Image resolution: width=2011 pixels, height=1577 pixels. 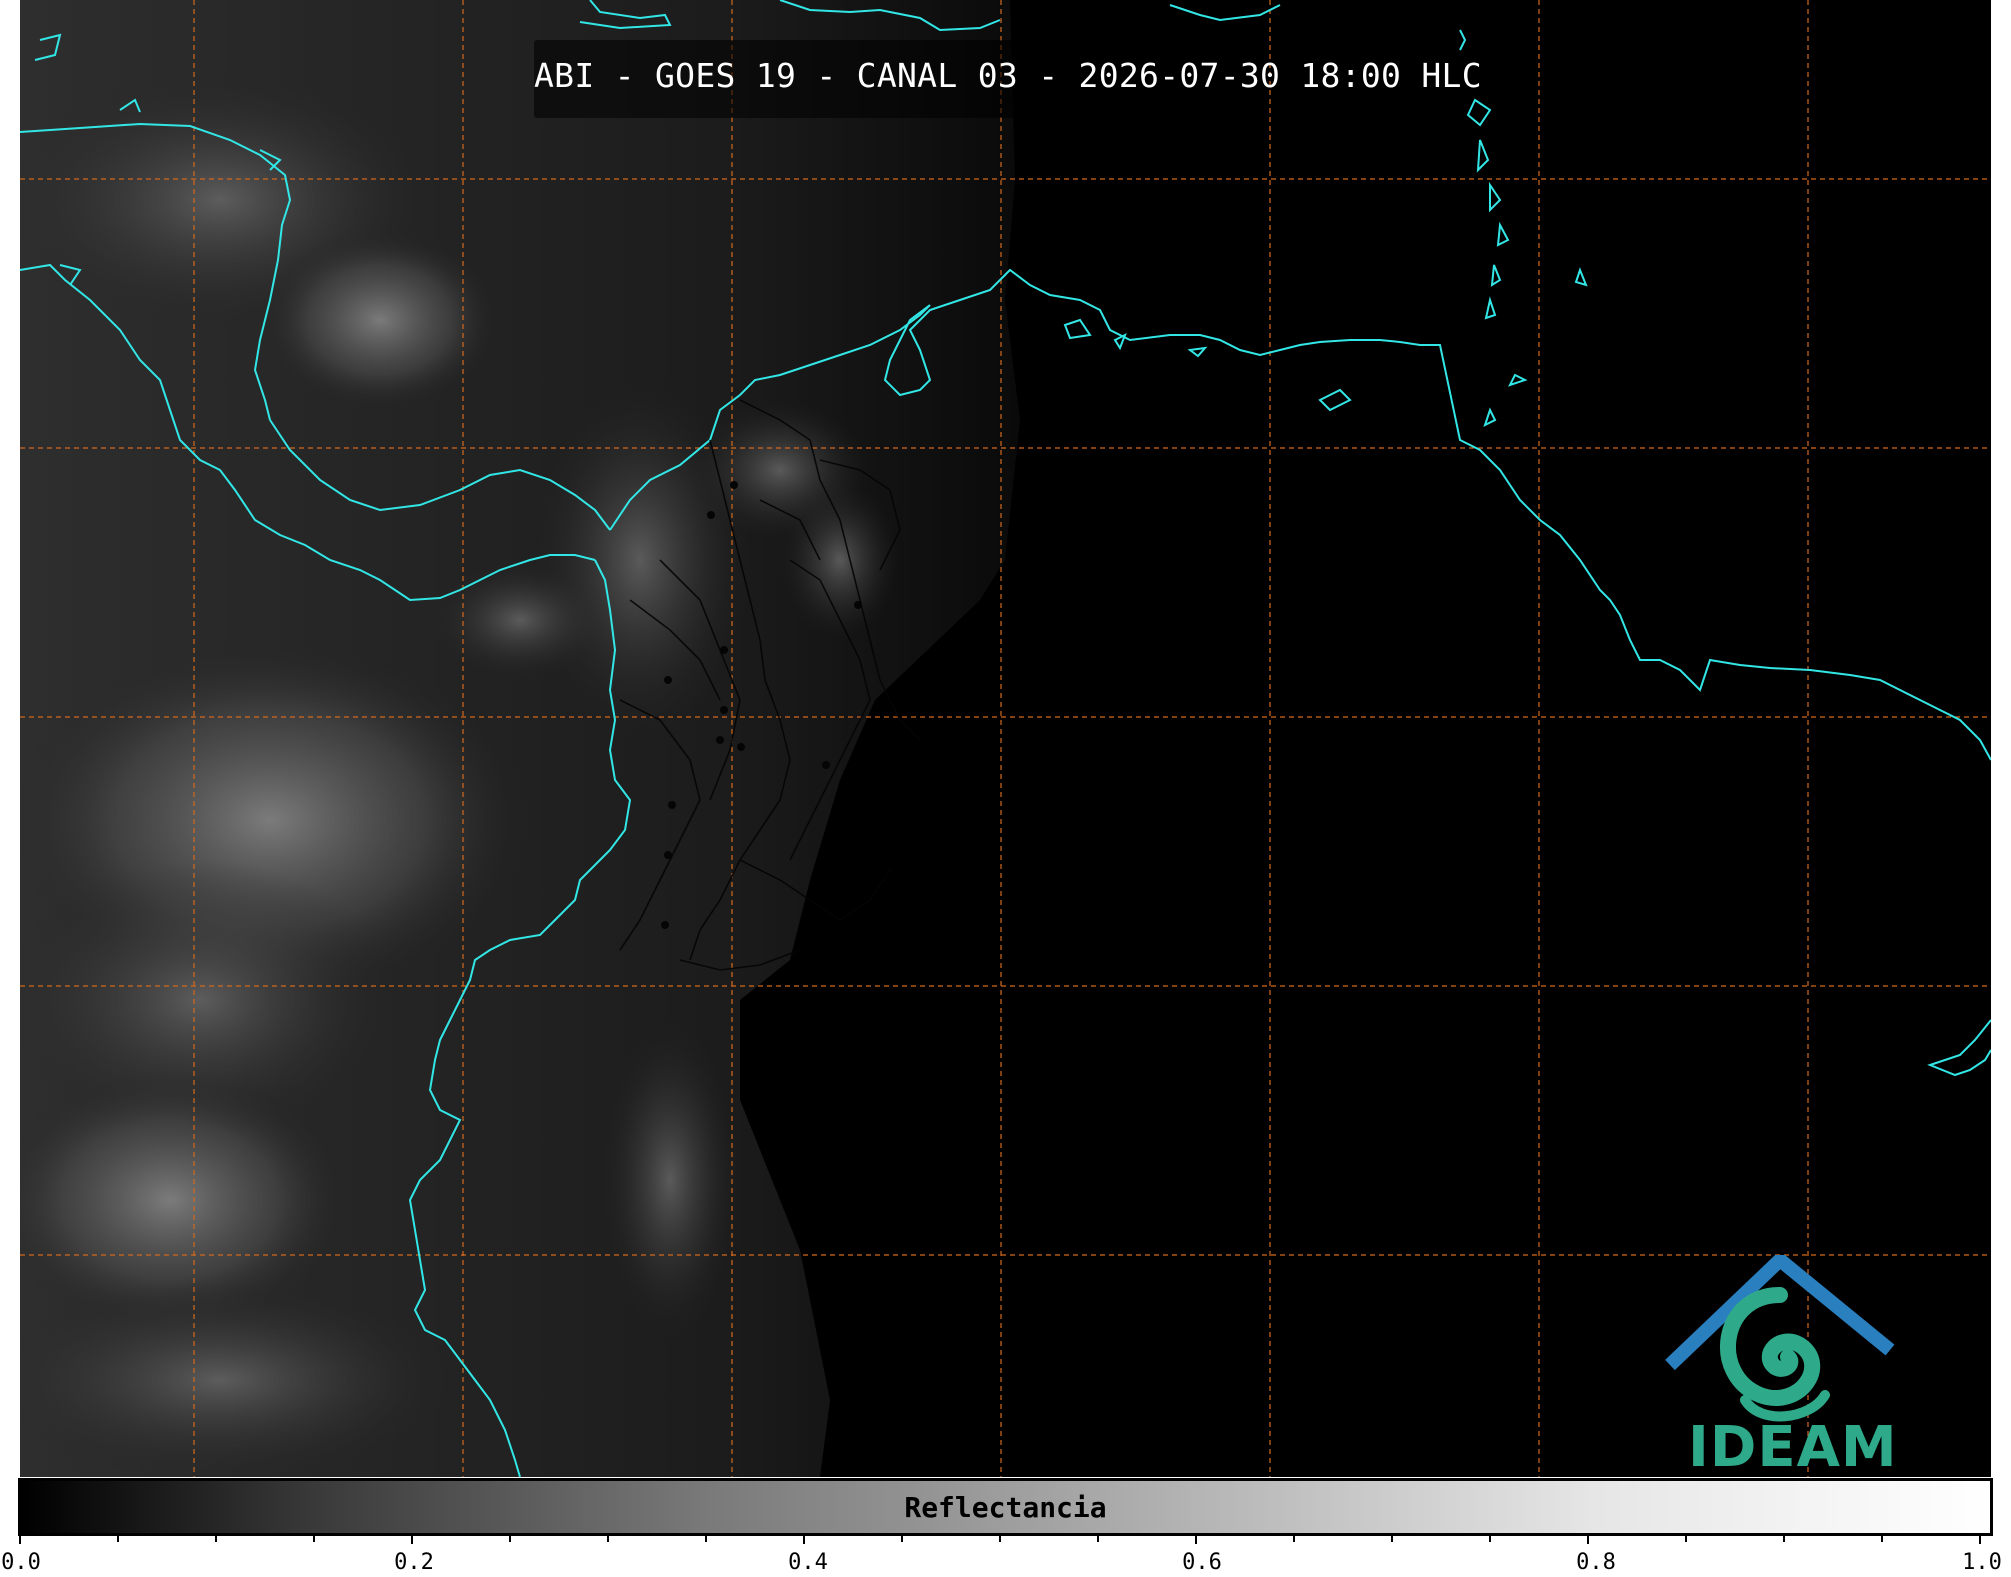 I want to click on colorbar-label: Reflectancia, so click(x=1005, y=1507).